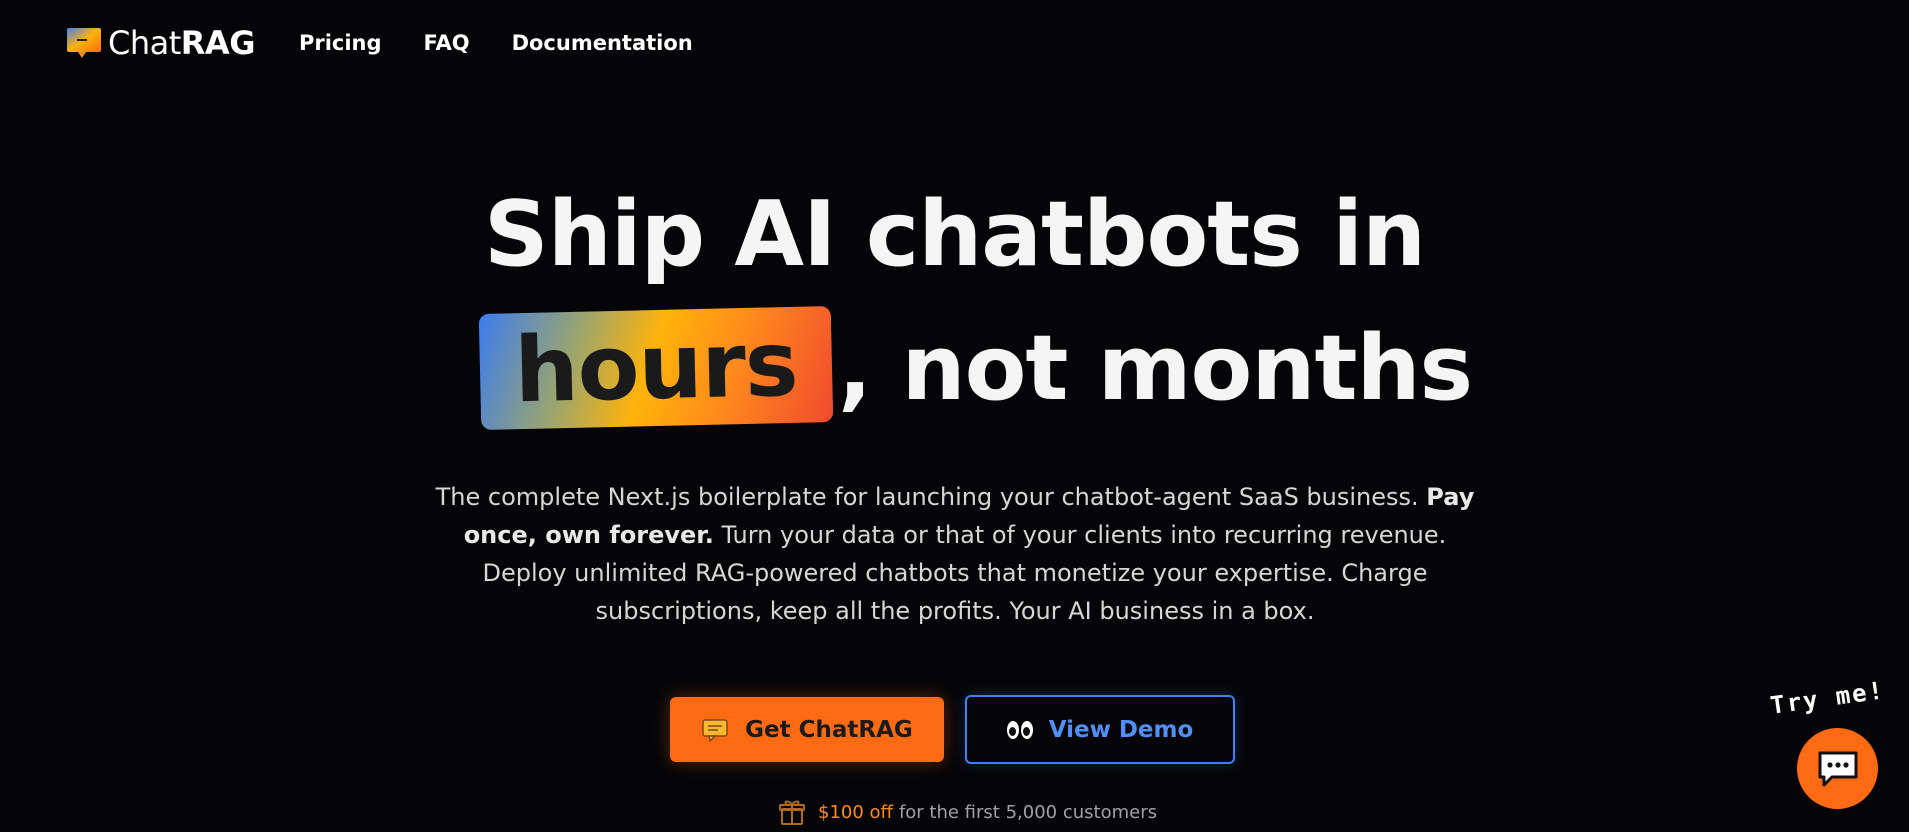 The width and height of the screenshot is (1909, 832). What do you see at coordinates (715, 730) in the screenshot?
I see `message-icon` at bounding box center [715, 730].